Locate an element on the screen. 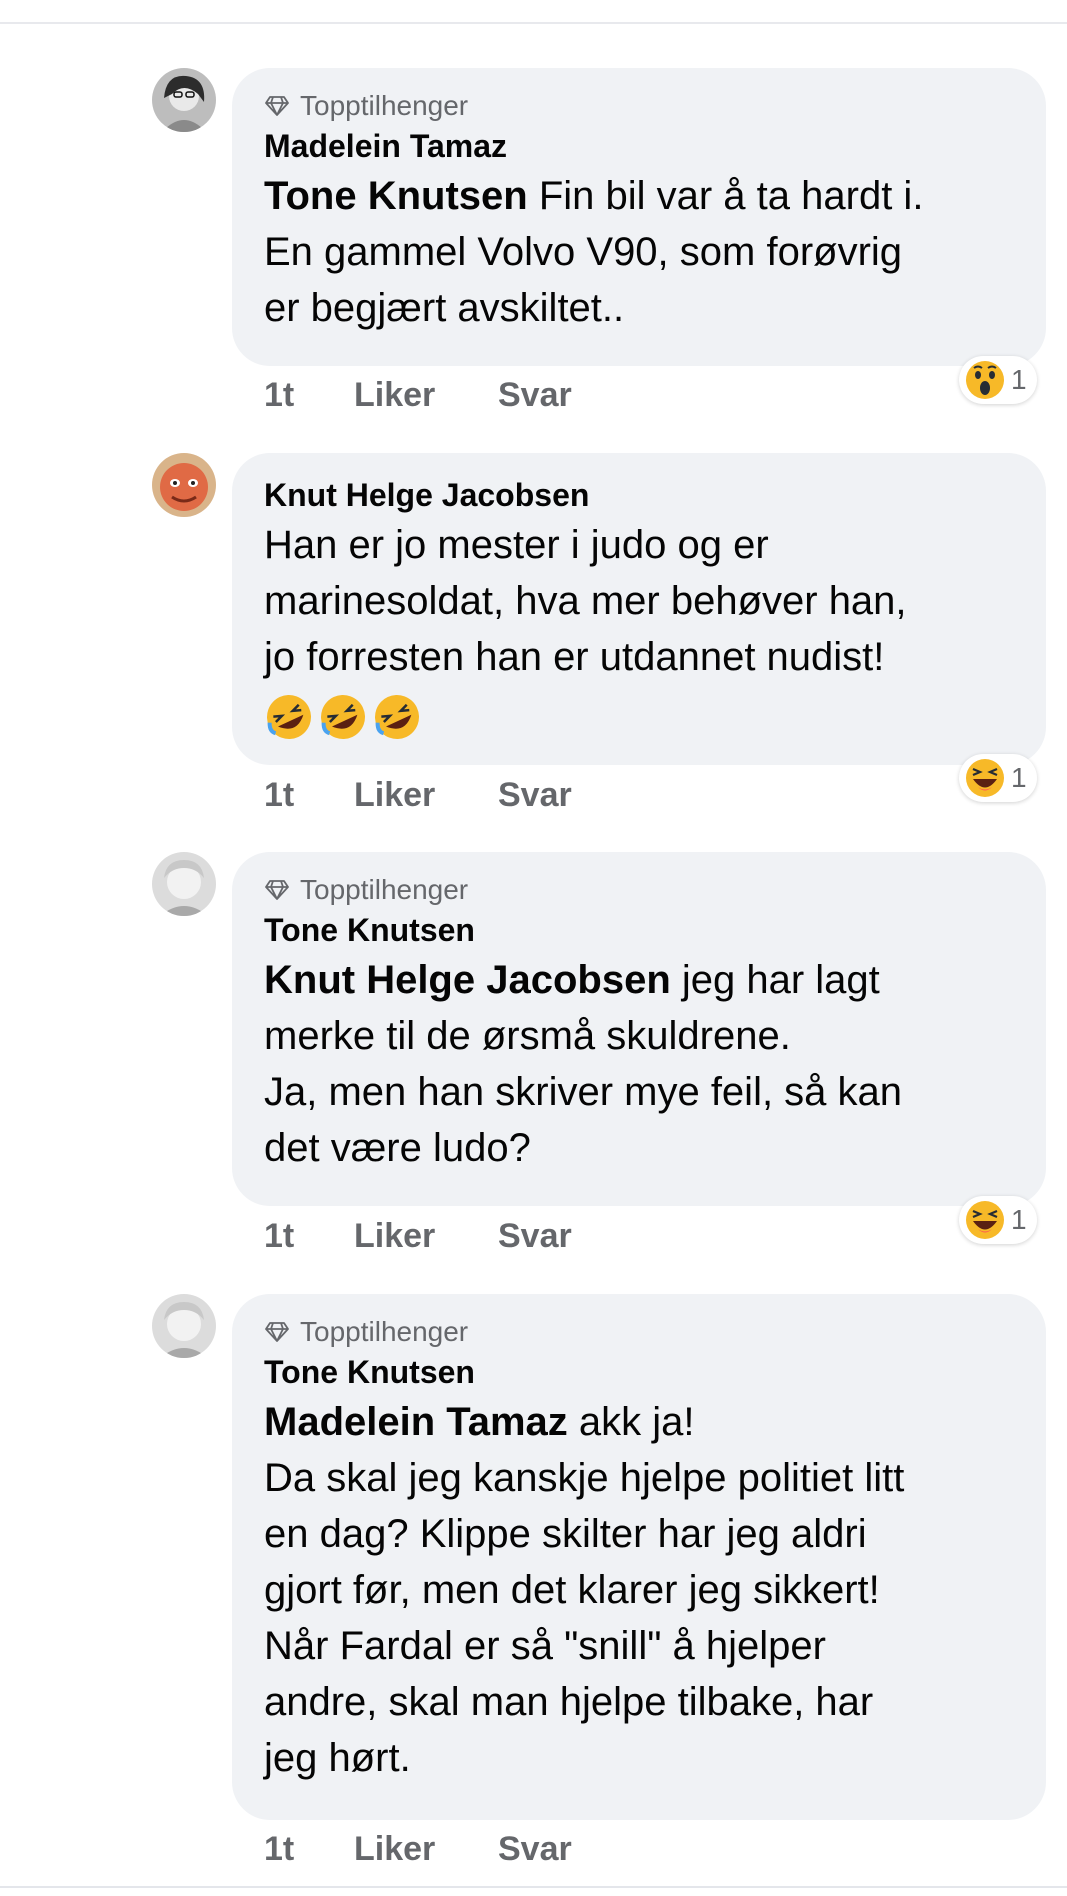 The height and width of the screenshot is (1896, 1067). comment-line: andre, skal man hjelpe tilbake, har is located at coordinates (569, 1702).